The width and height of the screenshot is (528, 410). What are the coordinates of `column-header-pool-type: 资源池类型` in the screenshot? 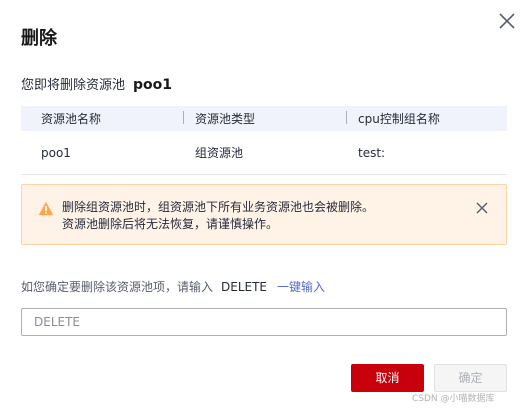 It's located at (256, 118).